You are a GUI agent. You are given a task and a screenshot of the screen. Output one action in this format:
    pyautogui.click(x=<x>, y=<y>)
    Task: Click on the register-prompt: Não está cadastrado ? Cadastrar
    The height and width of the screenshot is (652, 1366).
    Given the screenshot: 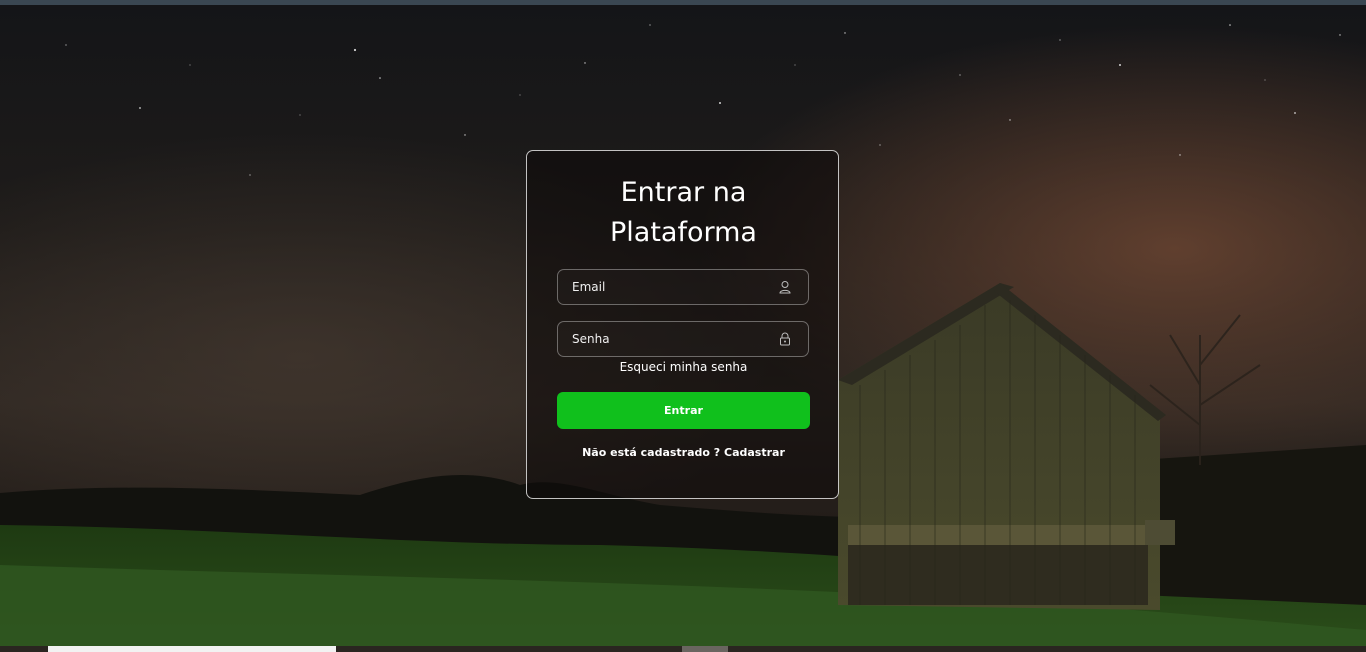 What is the action you would take?
    pyautogui.click(x=683, y=452)
    